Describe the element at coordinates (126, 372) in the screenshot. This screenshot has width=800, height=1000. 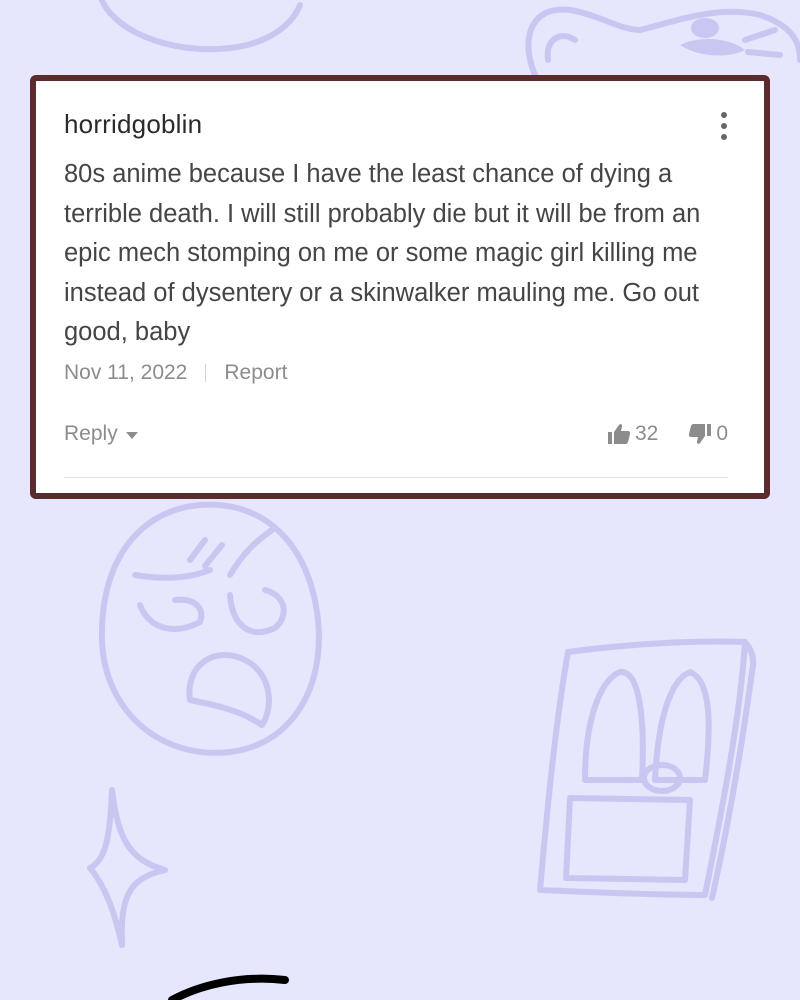
I see `comment-date: Nov 11, 2022` at that location.